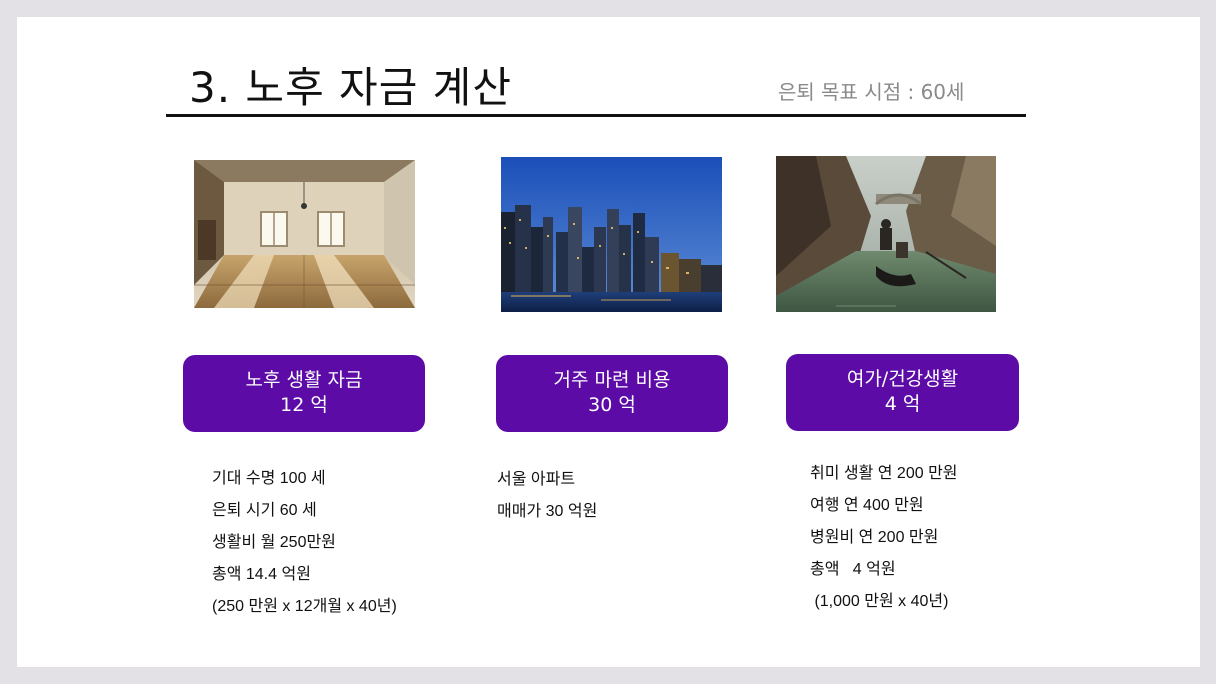 The width and height of the screenshot is (1216, 684). What do you see at coordinates (612, 380) in the screenshot?
I see `badge-label: 거주 마련 비용` at bounding box center [612, 380].